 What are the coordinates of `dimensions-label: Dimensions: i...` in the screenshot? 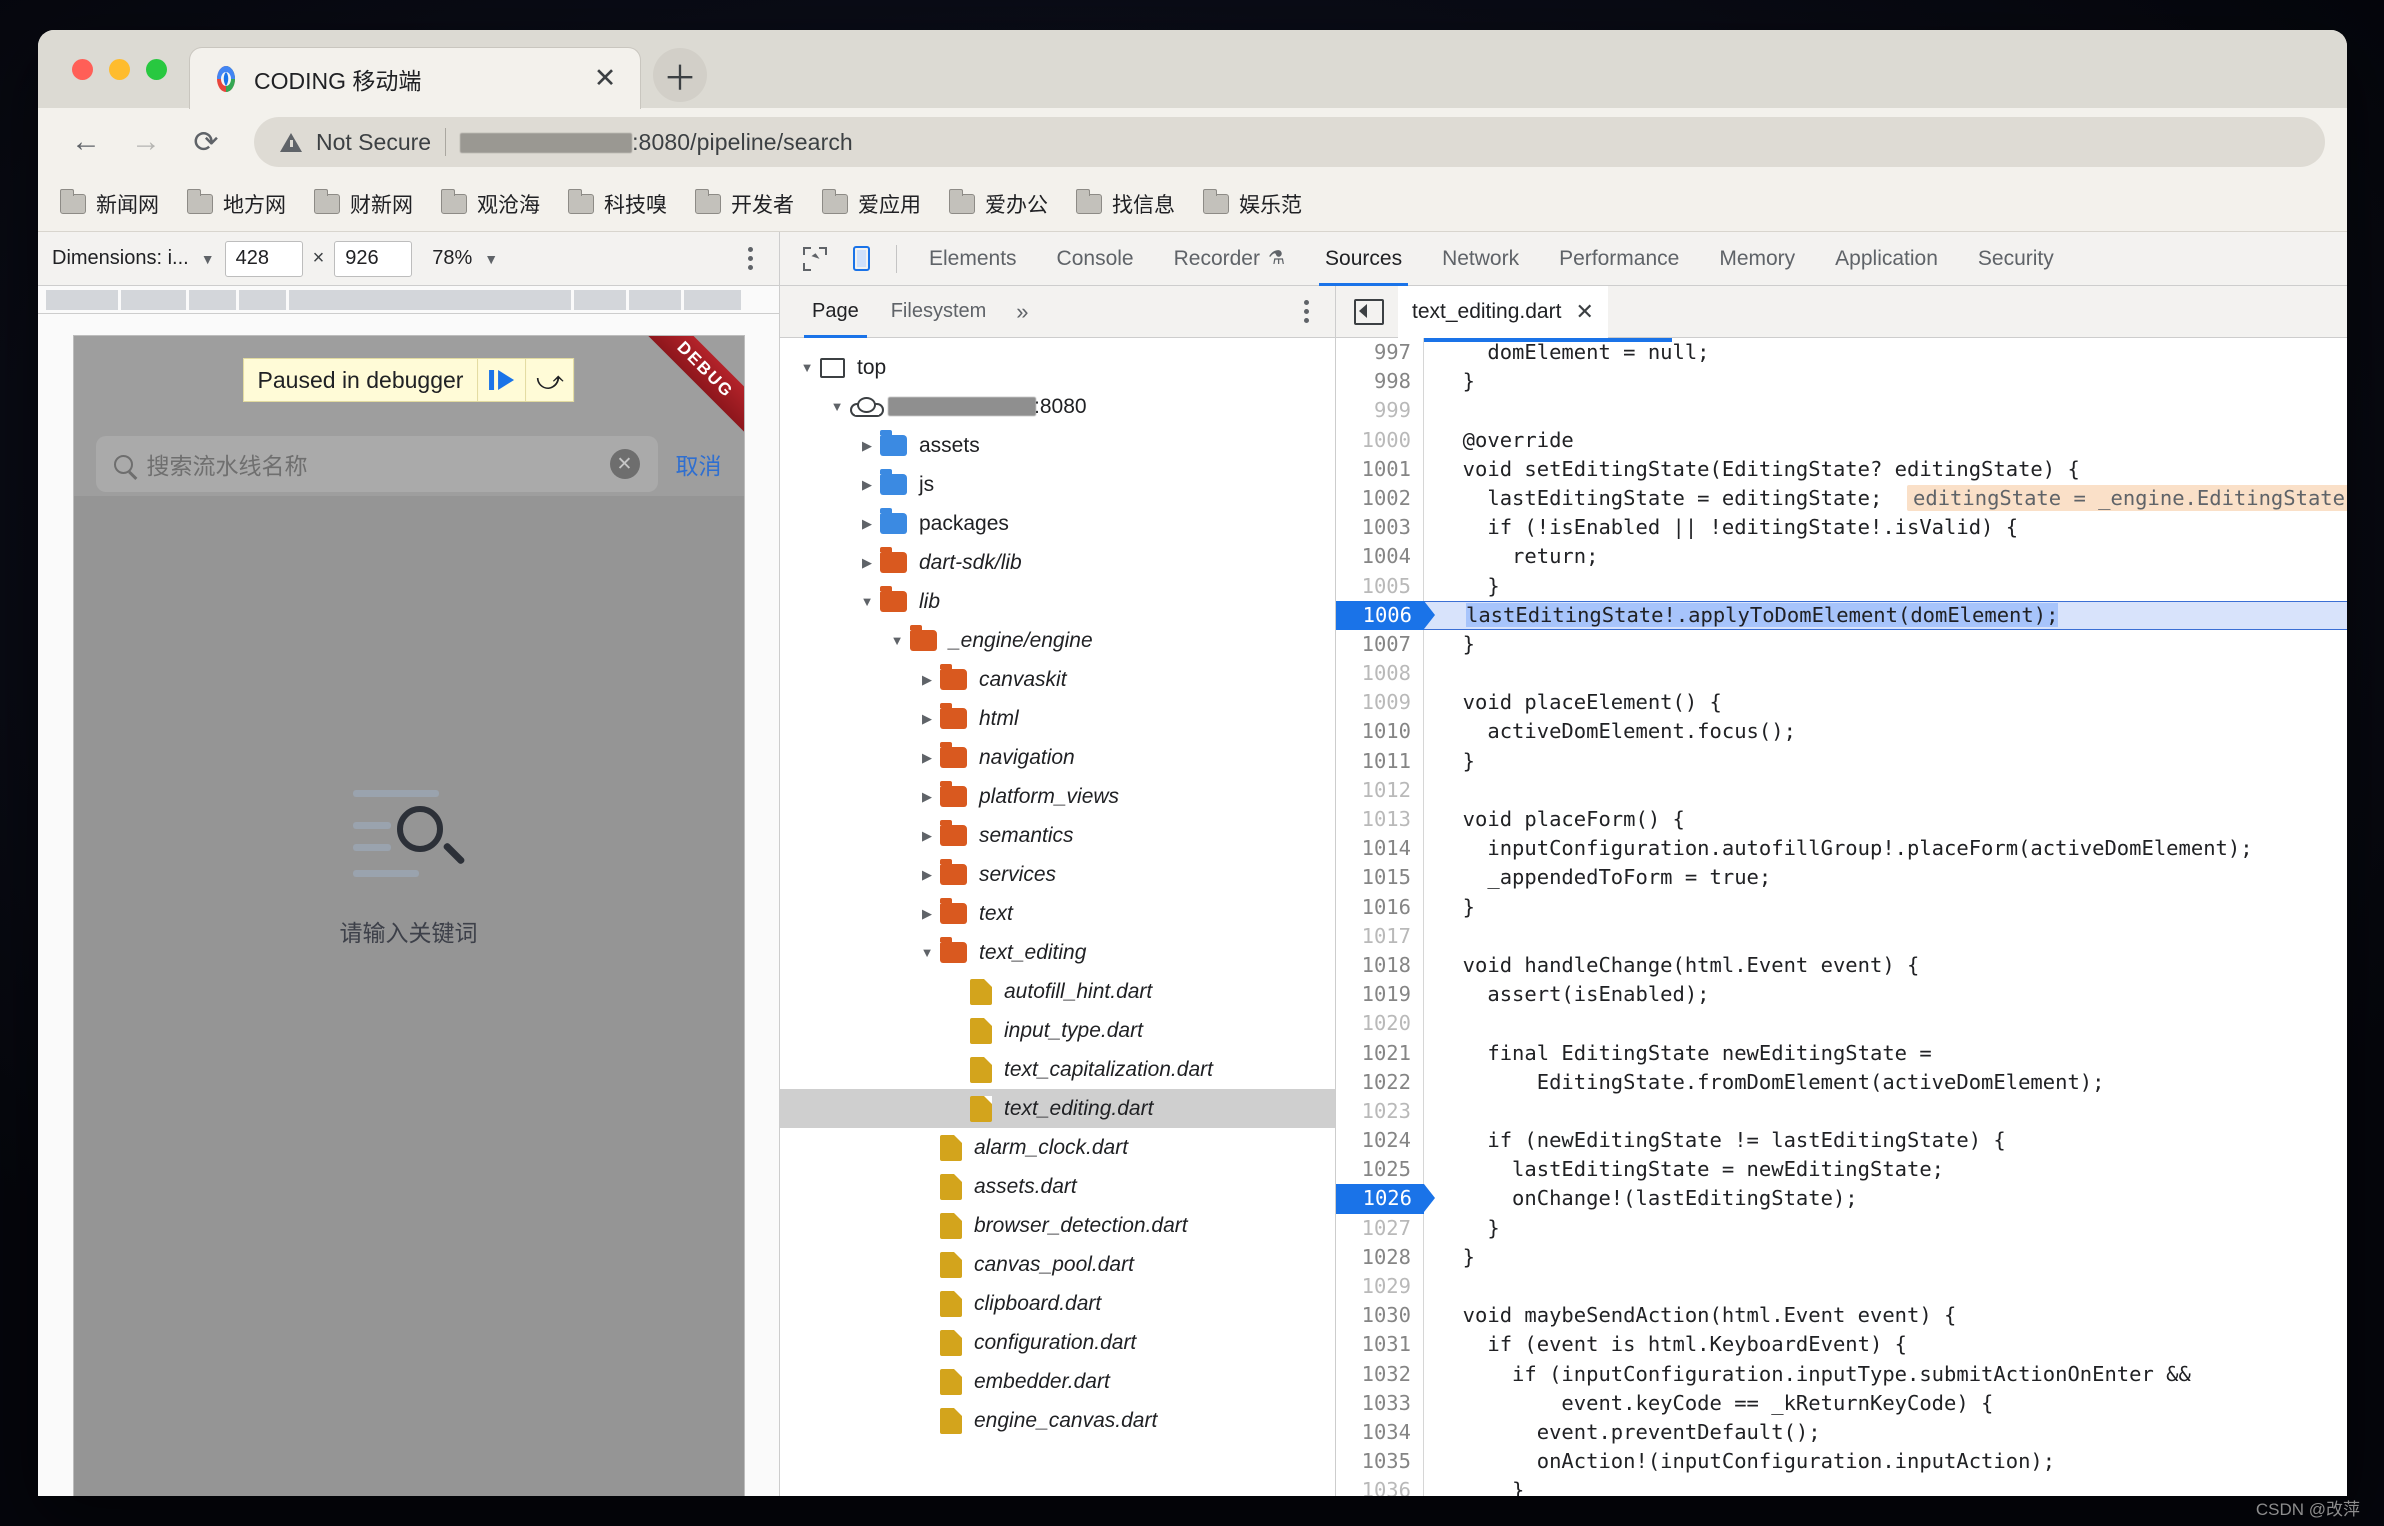 It's located at (120, 258).